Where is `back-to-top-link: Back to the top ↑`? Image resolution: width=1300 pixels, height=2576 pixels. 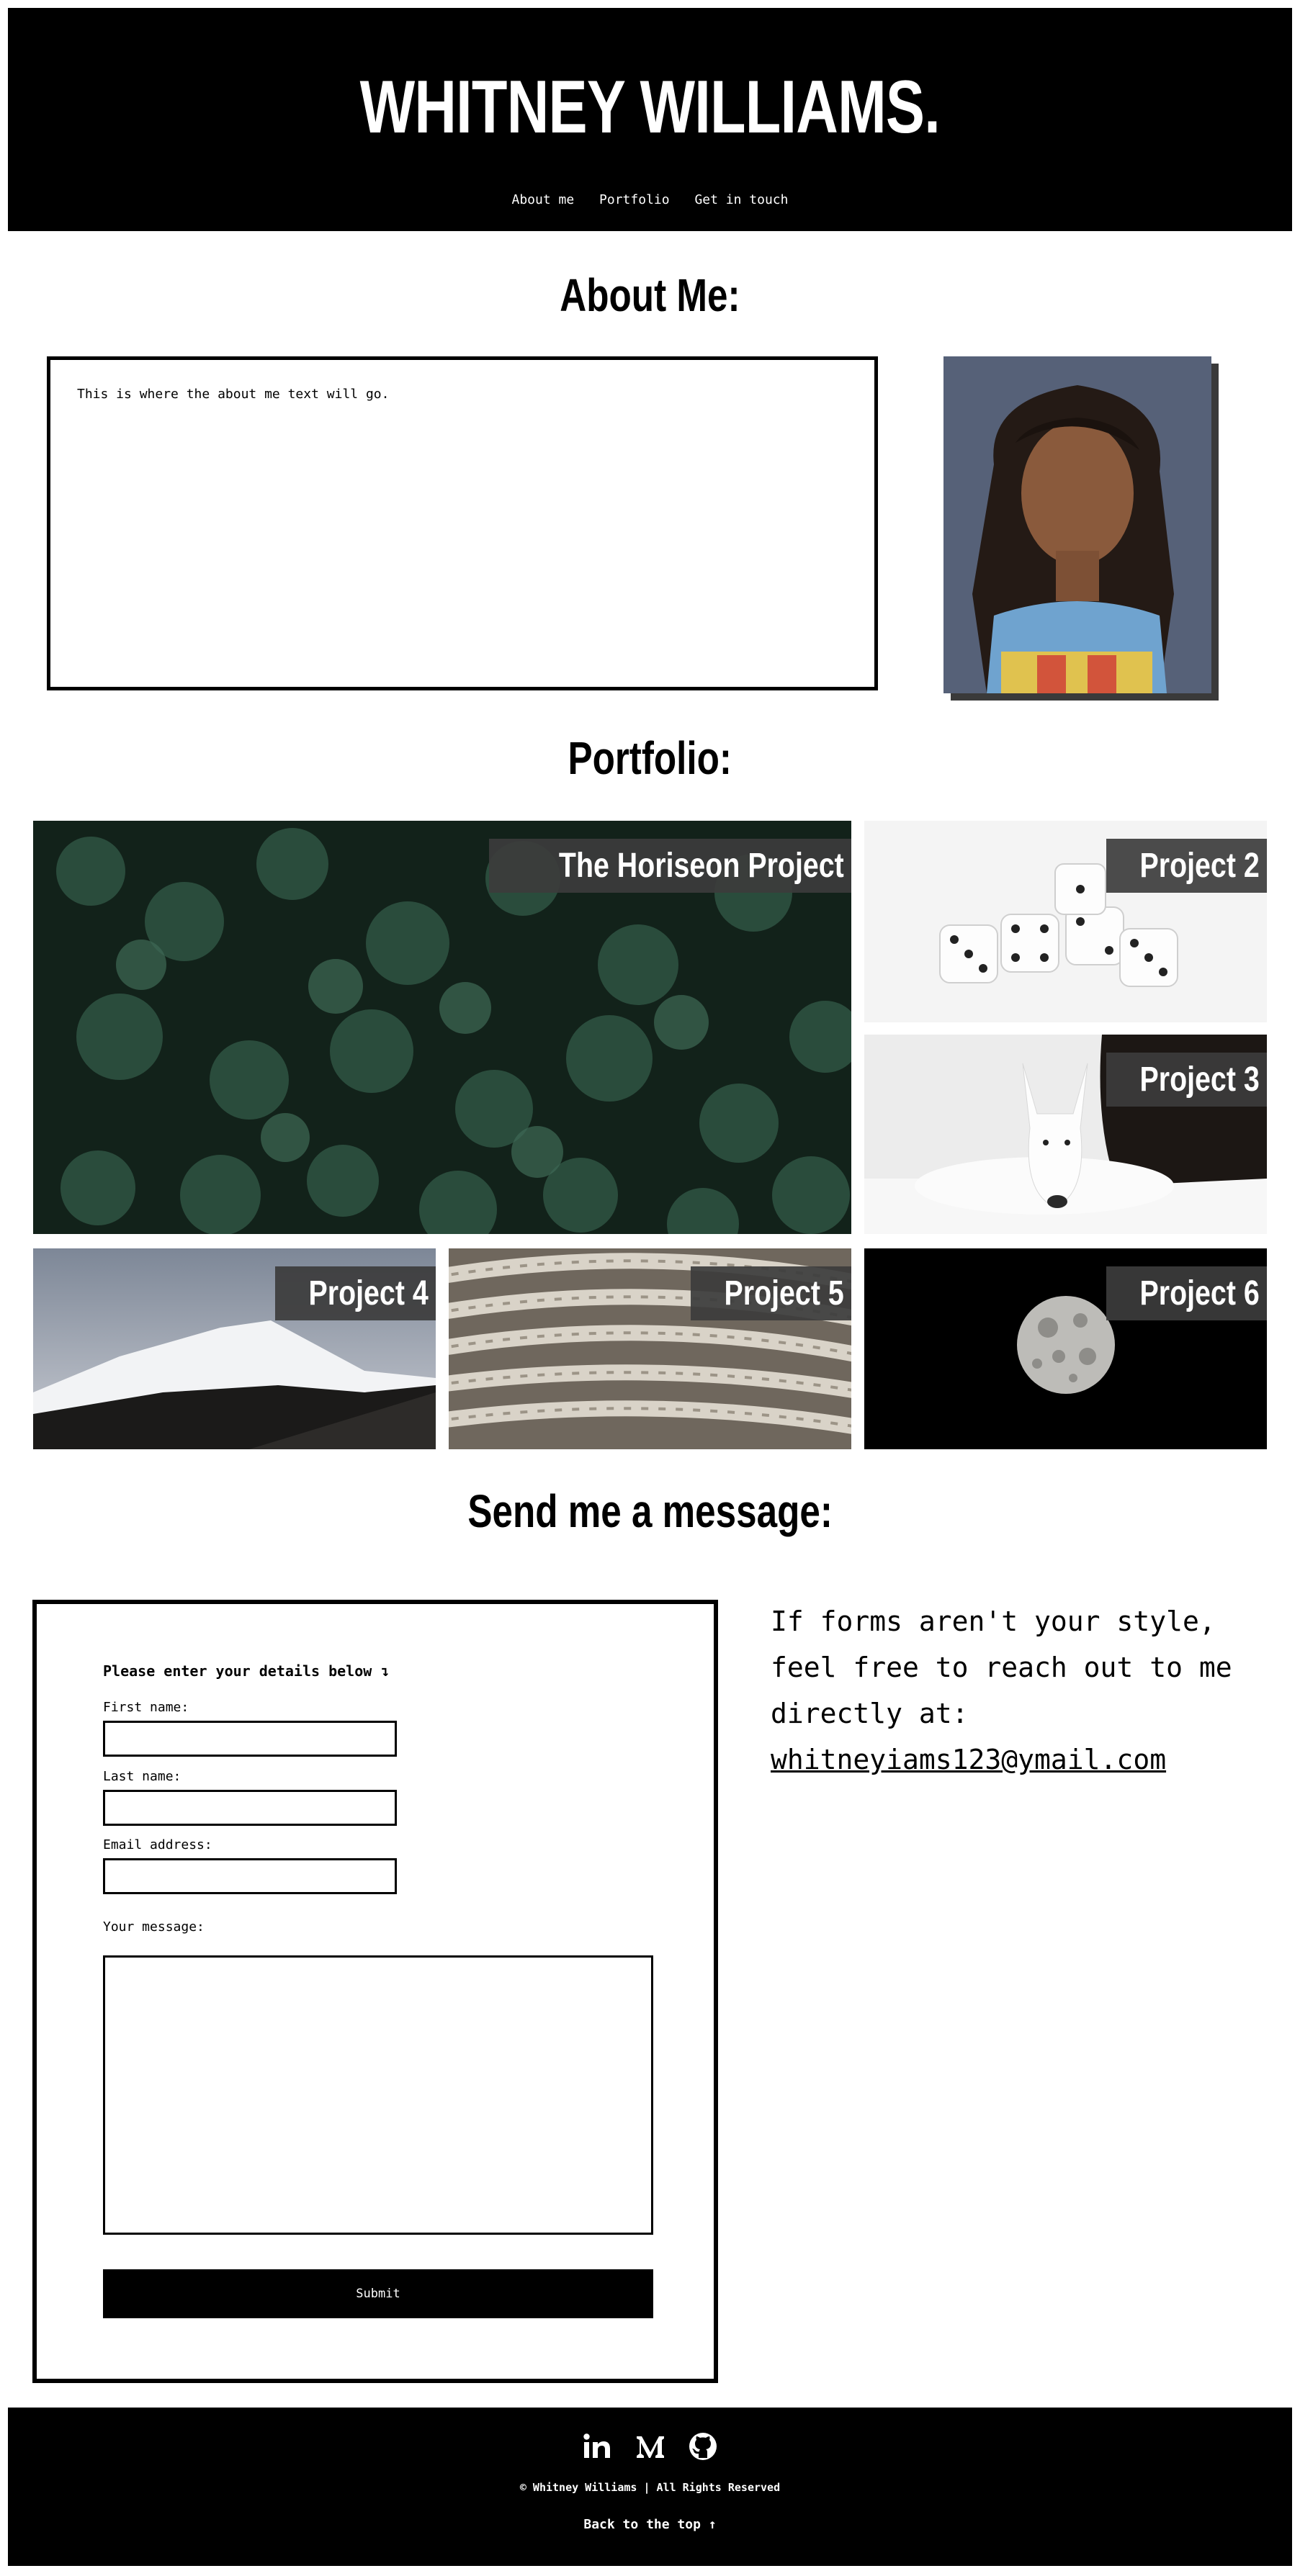
back-to-top-link: Back to the top ↑ is located at coordinates (650, 2524).